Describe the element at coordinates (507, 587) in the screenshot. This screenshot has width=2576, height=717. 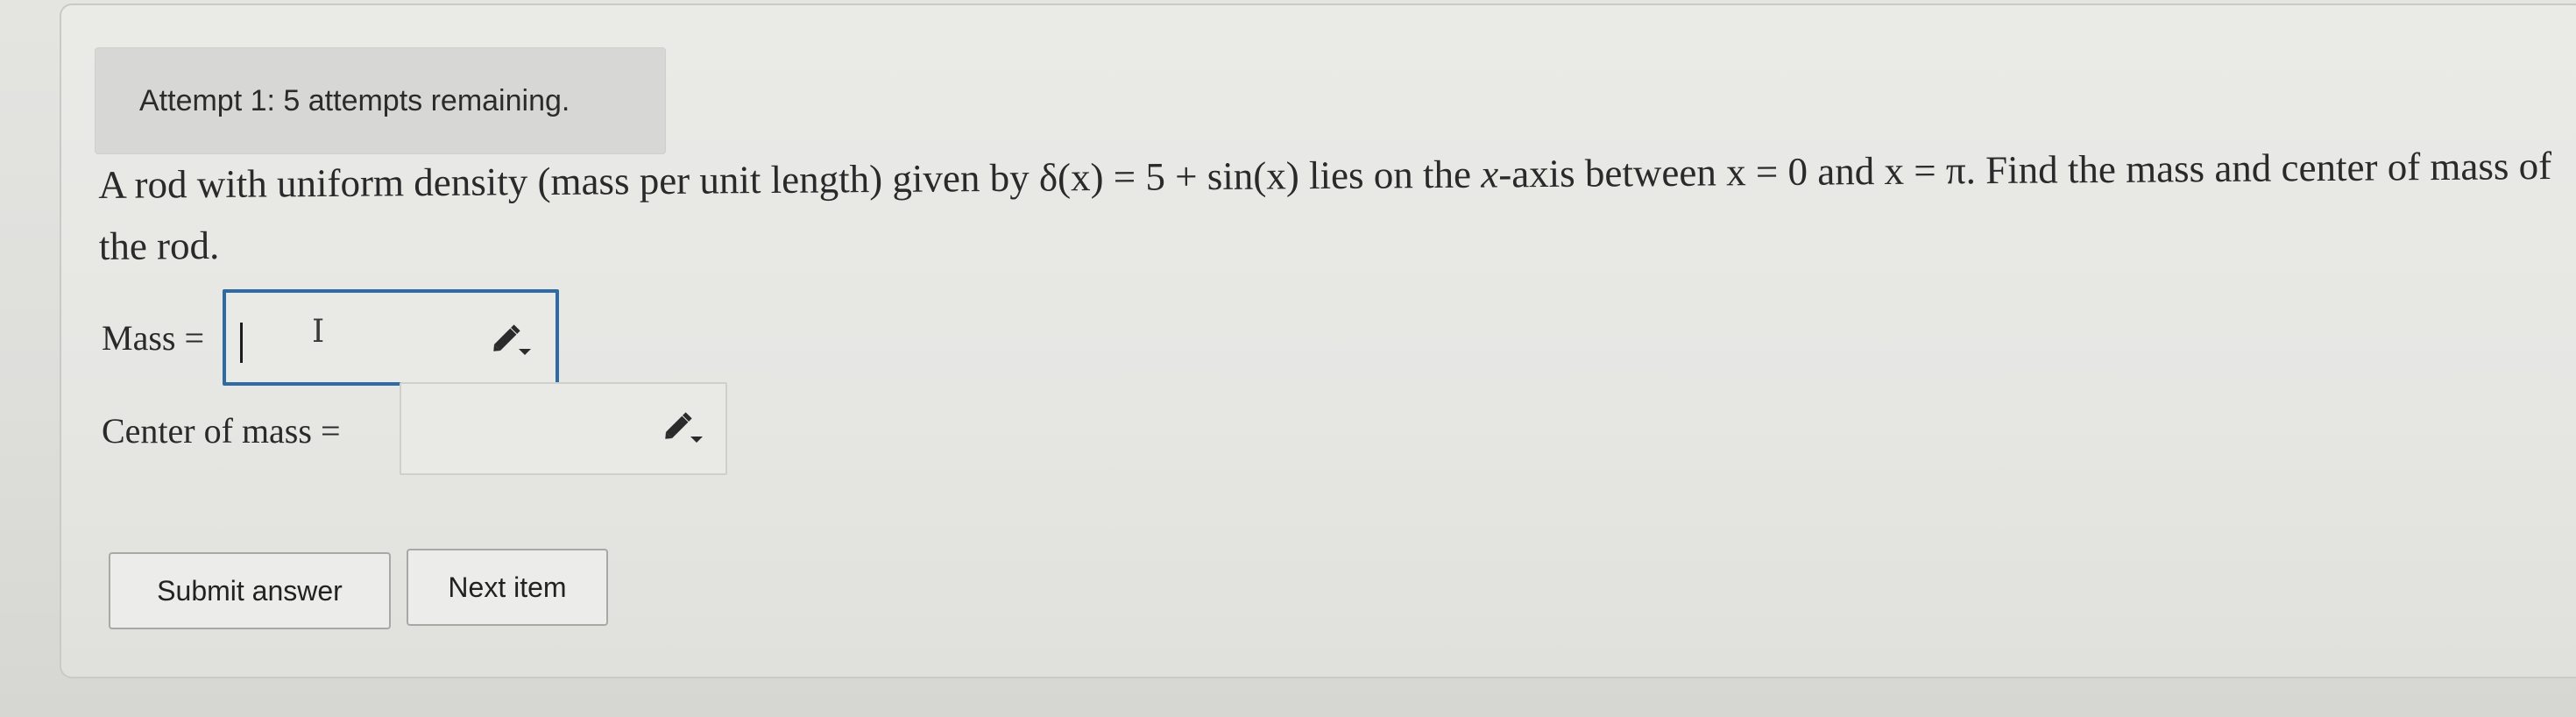
I see `next-item-button: Next item` at that location.